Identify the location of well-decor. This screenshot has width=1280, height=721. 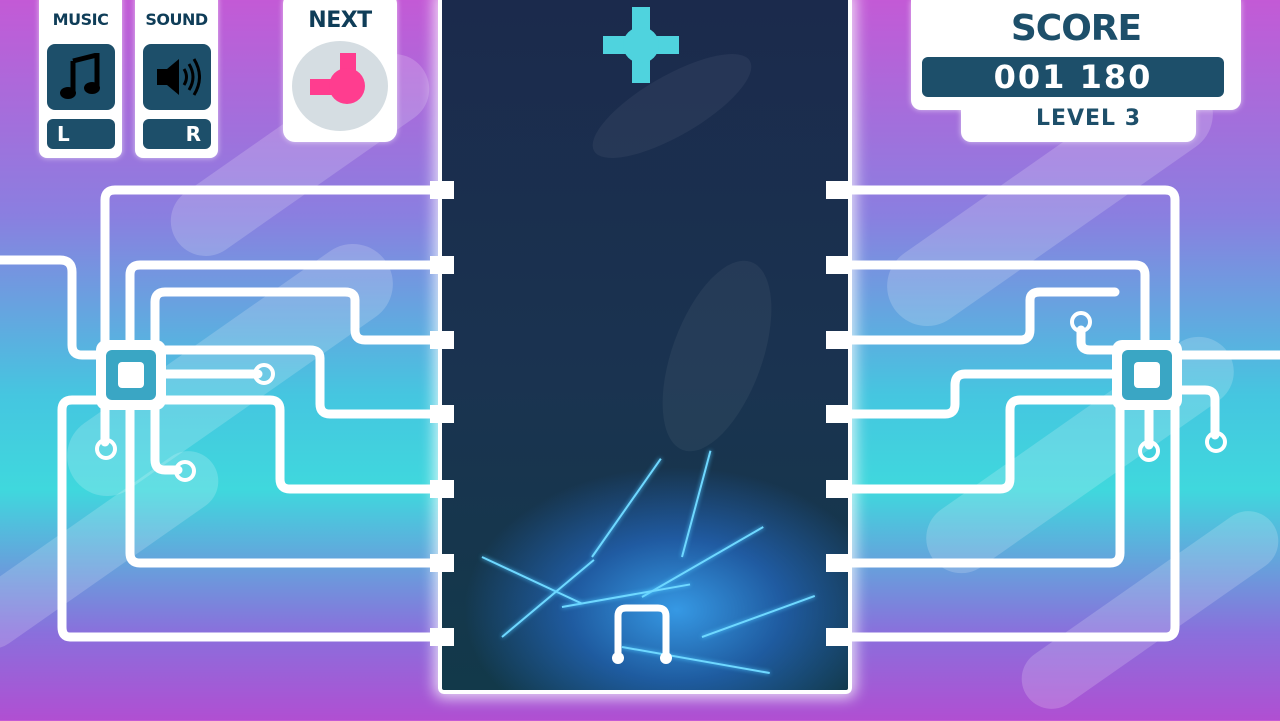
(717, 356).